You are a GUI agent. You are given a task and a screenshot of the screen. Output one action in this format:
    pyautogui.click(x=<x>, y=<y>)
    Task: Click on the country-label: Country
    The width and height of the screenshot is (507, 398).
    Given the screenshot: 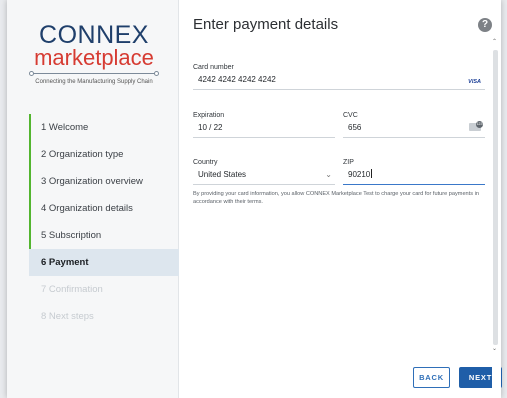 What is the action you would take?
    pyautogui.click(x=205, y=162)
    